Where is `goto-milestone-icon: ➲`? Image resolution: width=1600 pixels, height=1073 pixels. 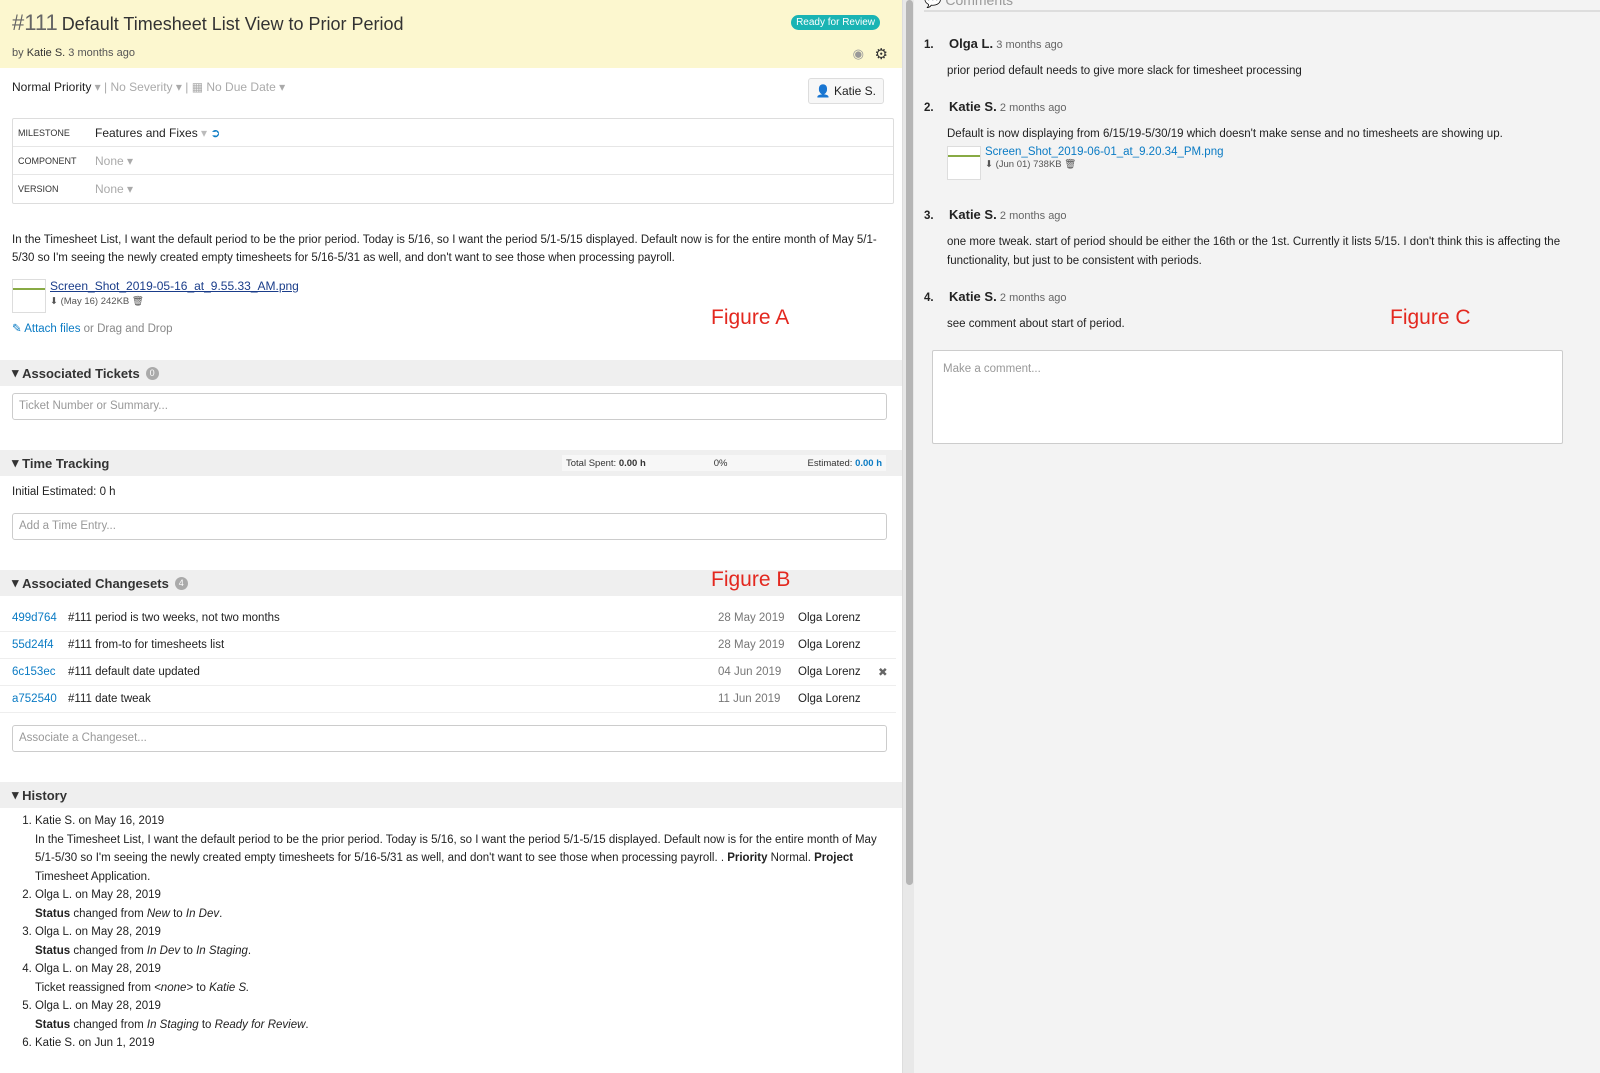
goto-milestone-icon: ➲ is located at coordinates (215, 133).